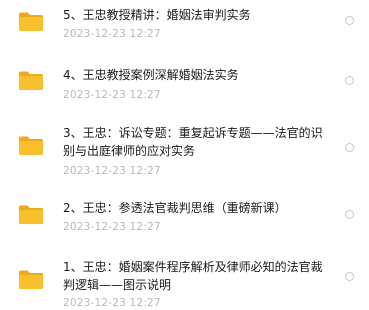 This screenshot has height=310, width=369. What do you see at coordinates (193, 142) in the screenshot?
I see `file-name: 3、王忠：诉讼专题：重复起诉专题——法官的识别与出庭律师的应对实务` at bounding box center [193, 142].